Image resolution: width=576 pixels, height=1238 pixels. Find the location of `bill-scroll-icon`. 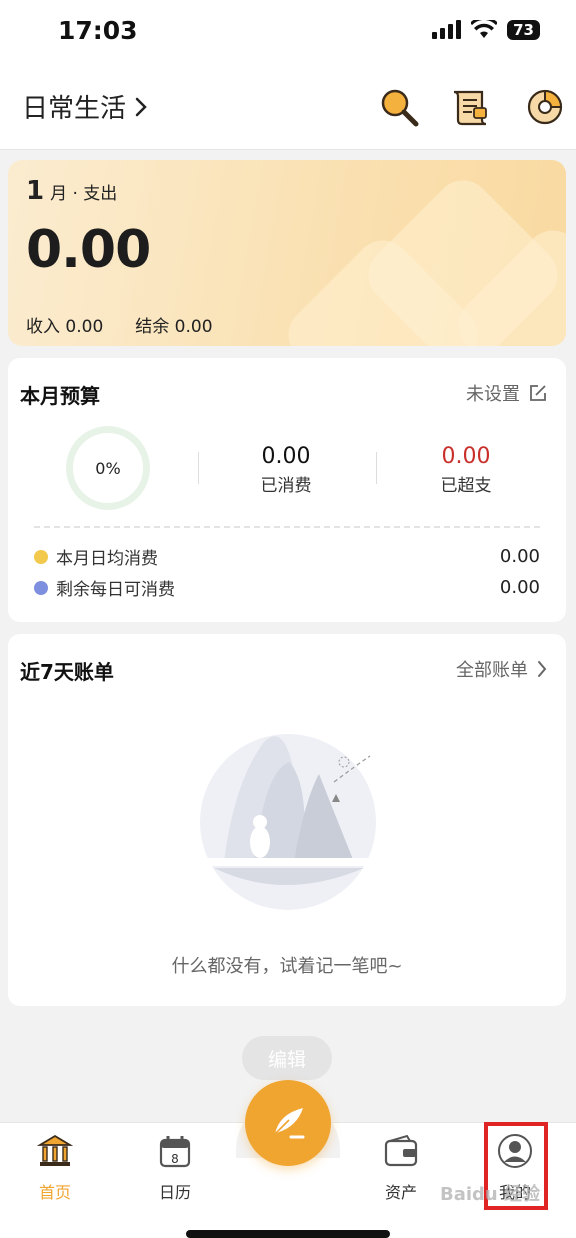

bill-scroll-icon is located at coordinates (470, 108).